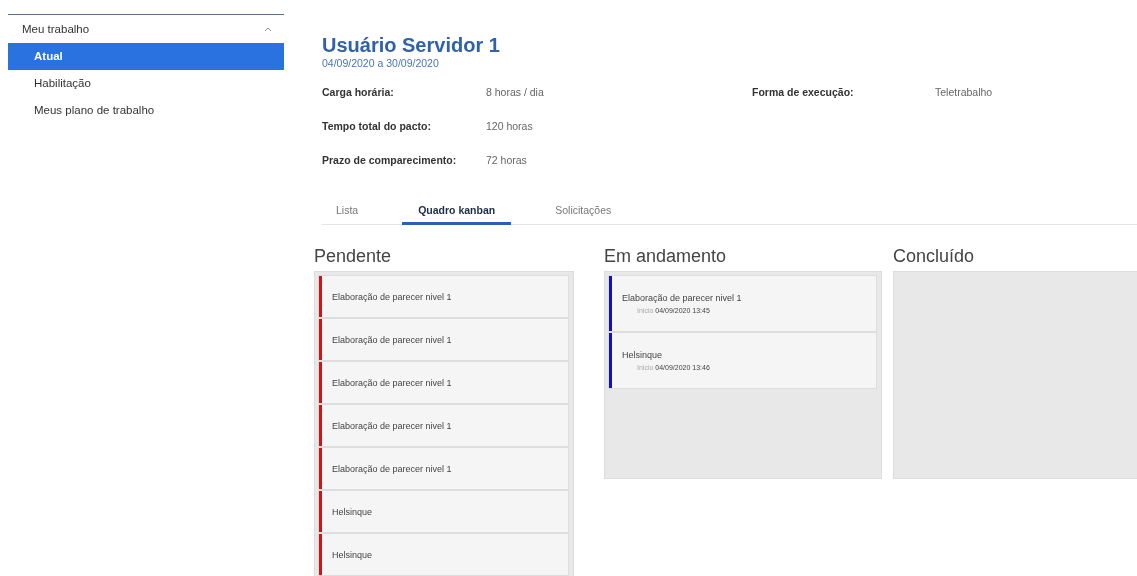 Image resolution: width=1137 pixels, height=576 pixels. What do you see at coordinates (457, 212) in the screenshot?
I see `tab: Quadro kanban` at bounding box center [457, 212].